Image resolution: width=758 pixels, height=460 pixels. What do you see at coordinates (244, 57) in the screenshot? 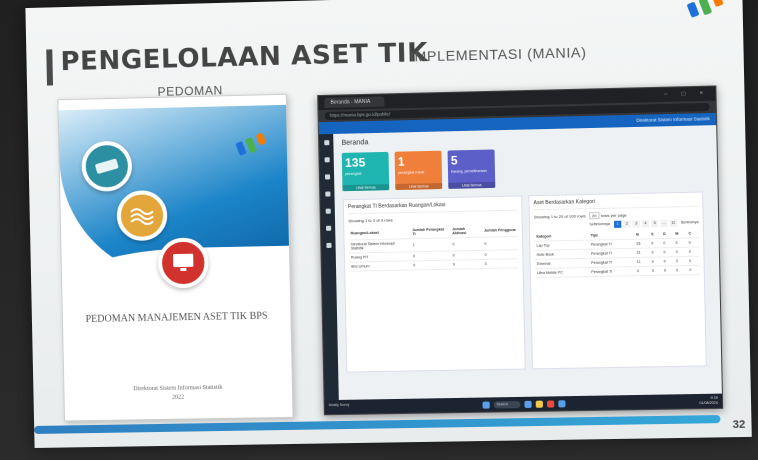
I see `slide-title: PENGELOLAAN ASET TIK` at bounding box center [244, 57].